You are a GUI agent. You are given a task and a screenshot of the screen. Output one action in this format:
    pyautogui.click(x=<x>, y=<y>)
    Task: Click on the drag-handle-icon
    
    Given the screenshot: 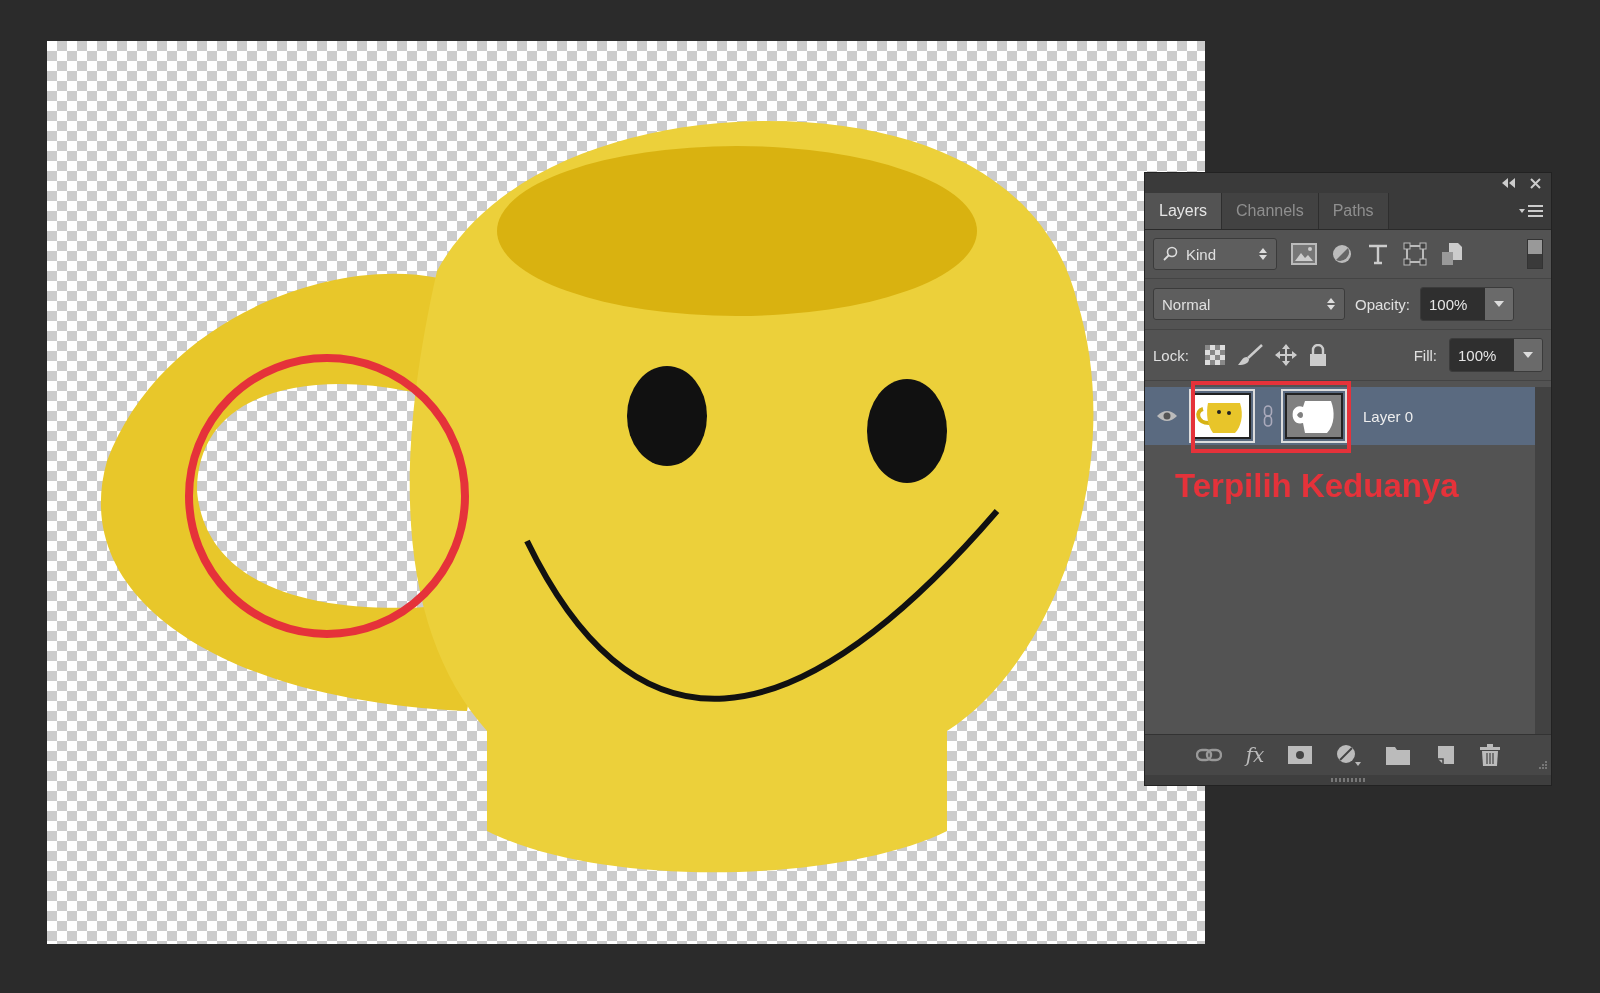 What is the action you would take?
    pyautogui.click(x=1348, y=780)
    